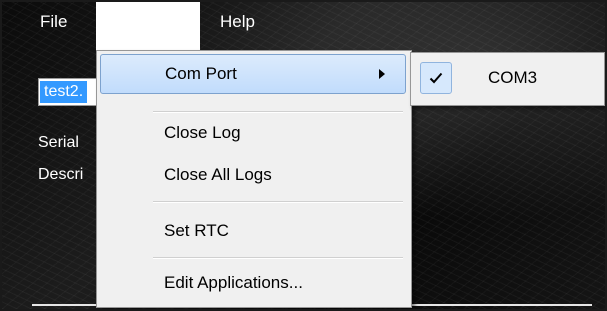 The image size is (607, 311). What do you see at coordinates (253, 74) in the screenshot?
I see `menu-item-com-port: Com Port` at bounding box center [253, 74].